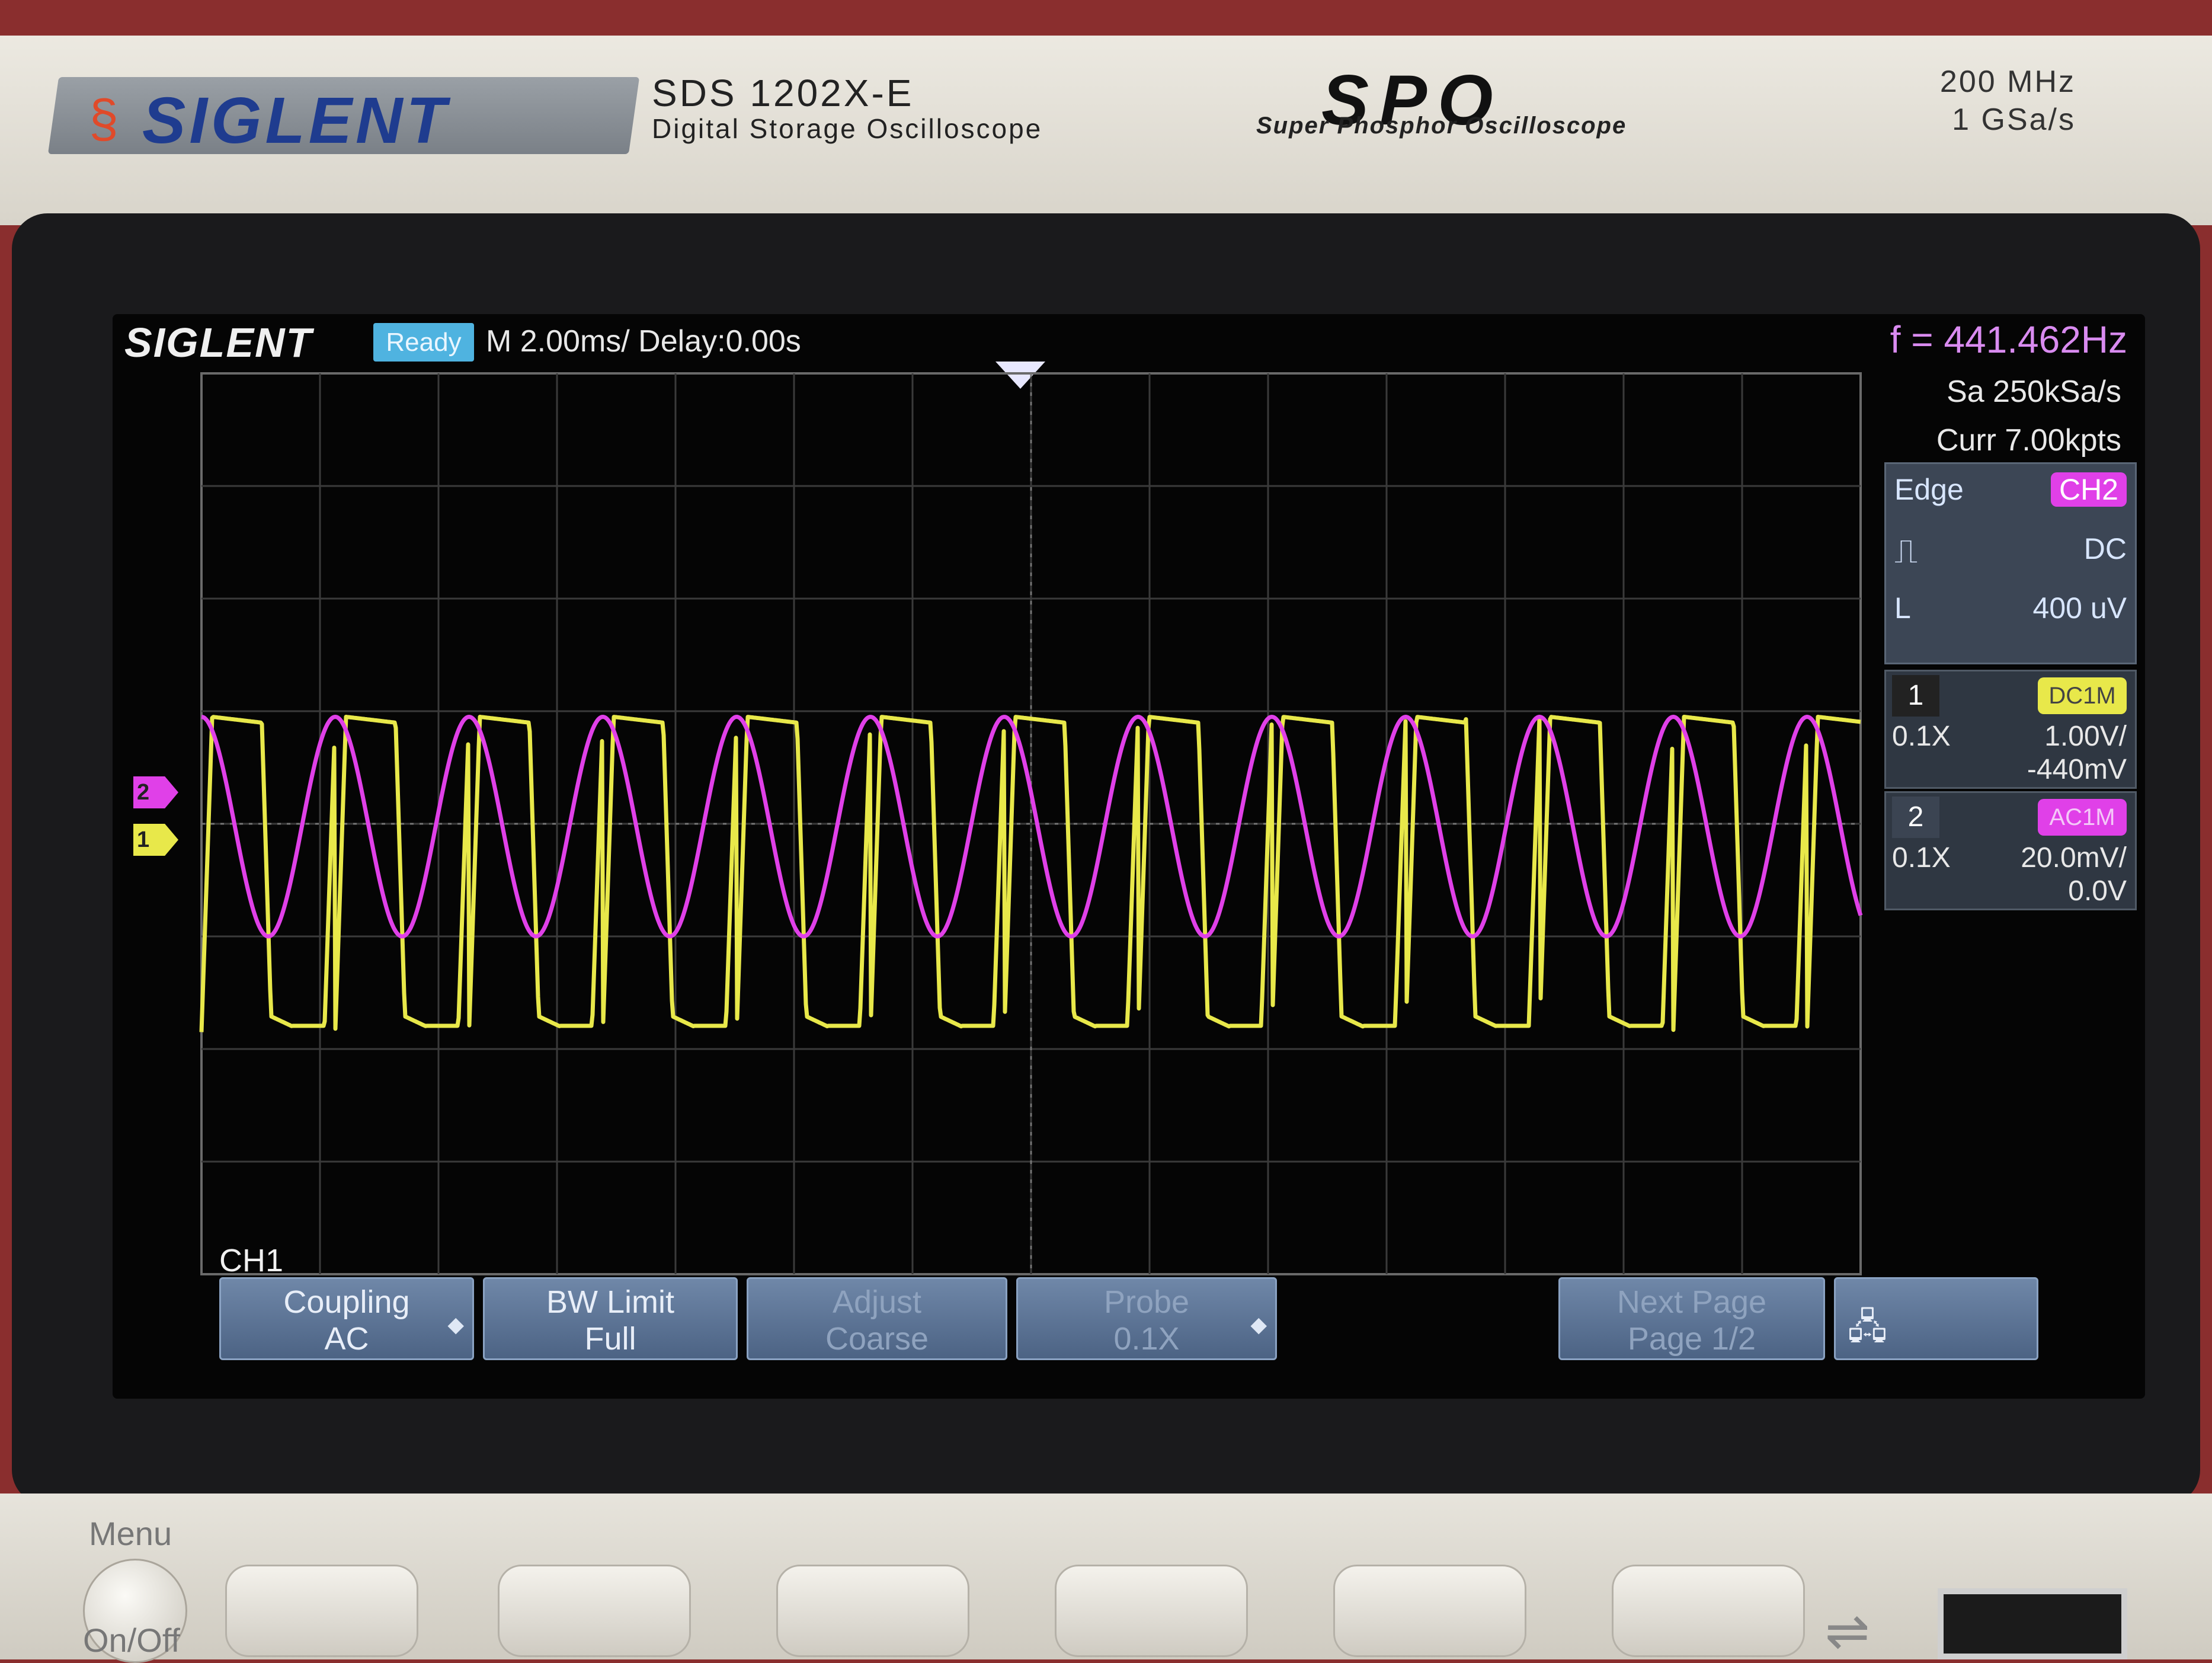 Image resolution: width=2212 pixels, height=1663 pixels. I want to click on run-state-badge: Ready, so click(423, 342).